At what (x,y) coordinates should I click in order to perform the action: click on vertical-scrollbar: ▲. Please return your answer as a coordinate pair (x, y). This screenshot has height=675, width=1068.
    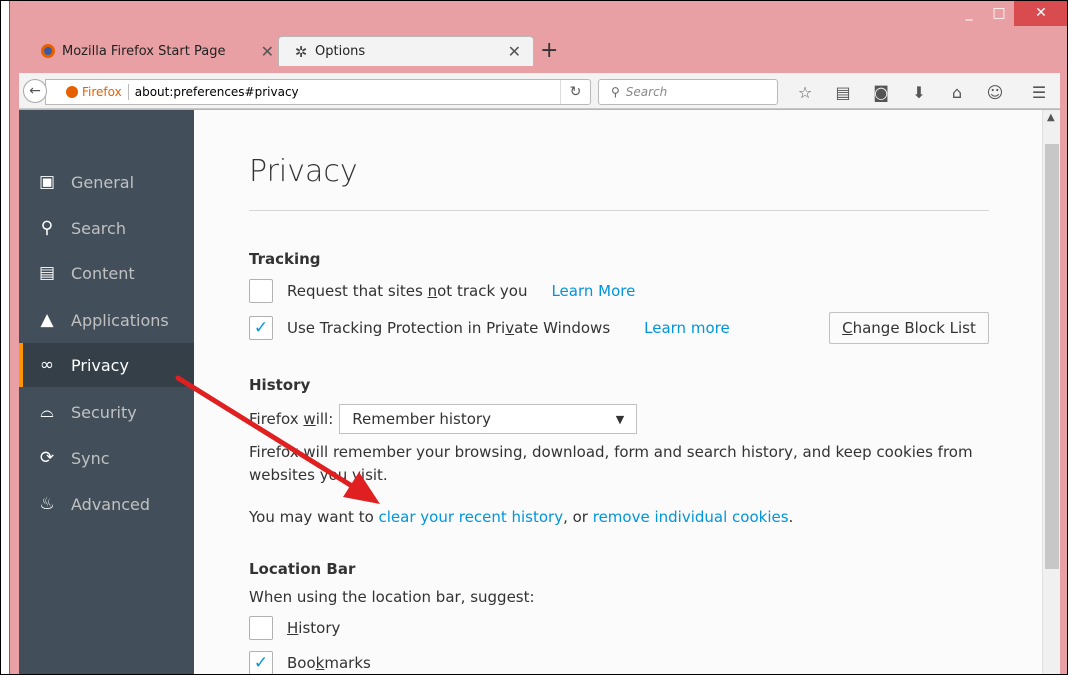
    Looking at the image, I should click on (1051, 392).